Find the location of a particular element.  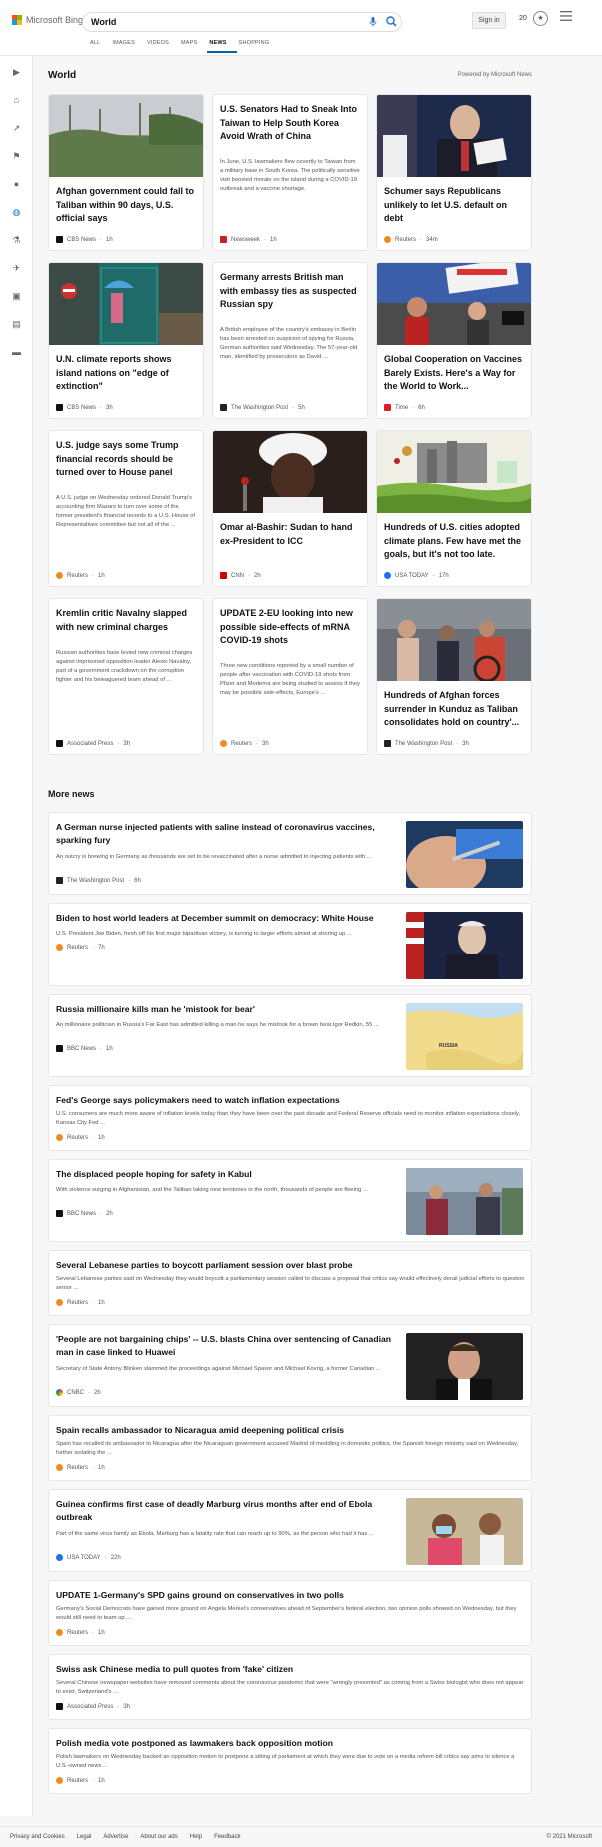

tab-all: ALL is located at coordinates (99, 46).